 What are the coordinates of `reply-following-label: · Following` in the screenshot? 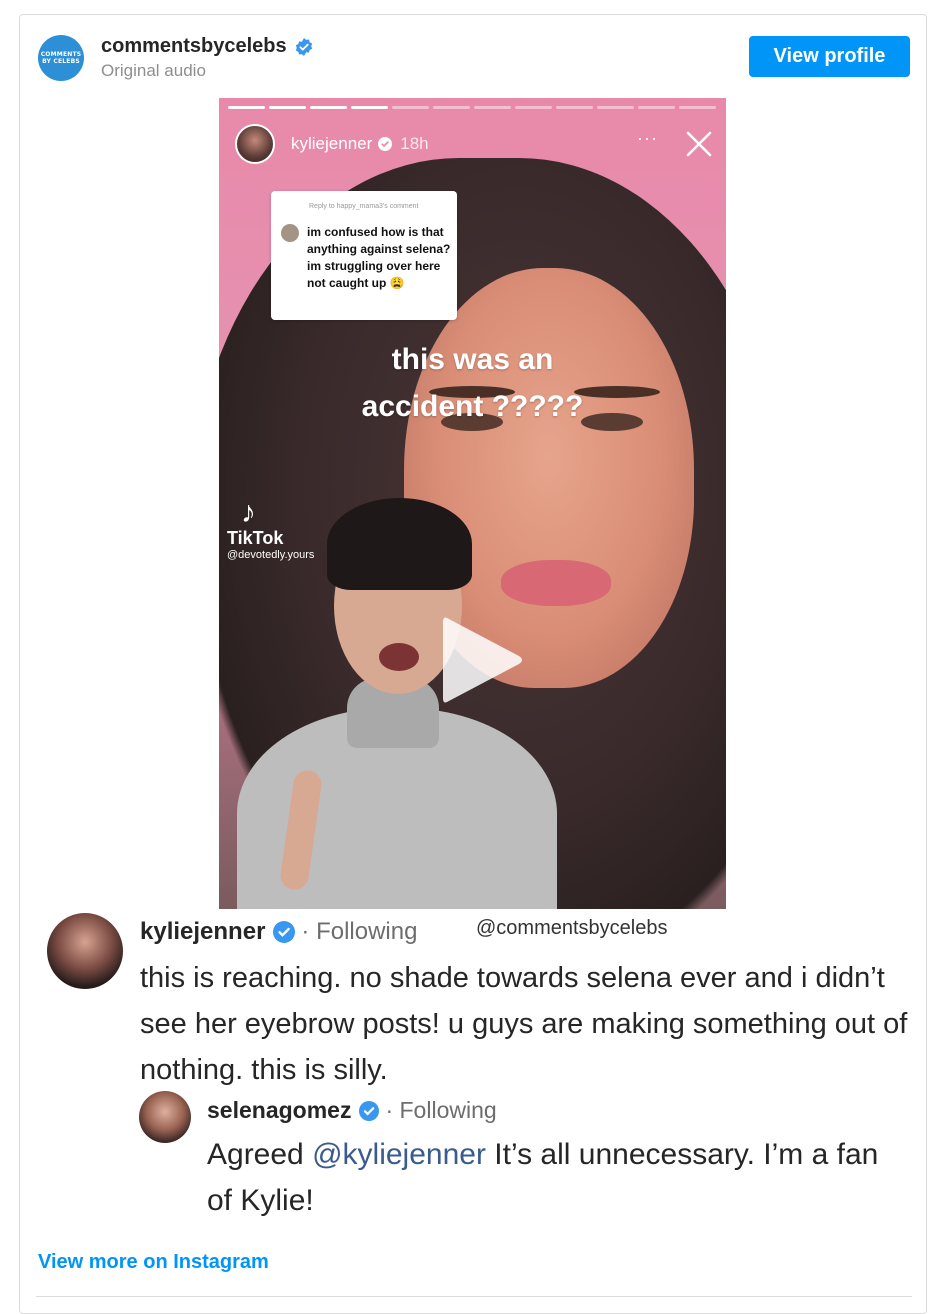 It's located at (441, 1110).